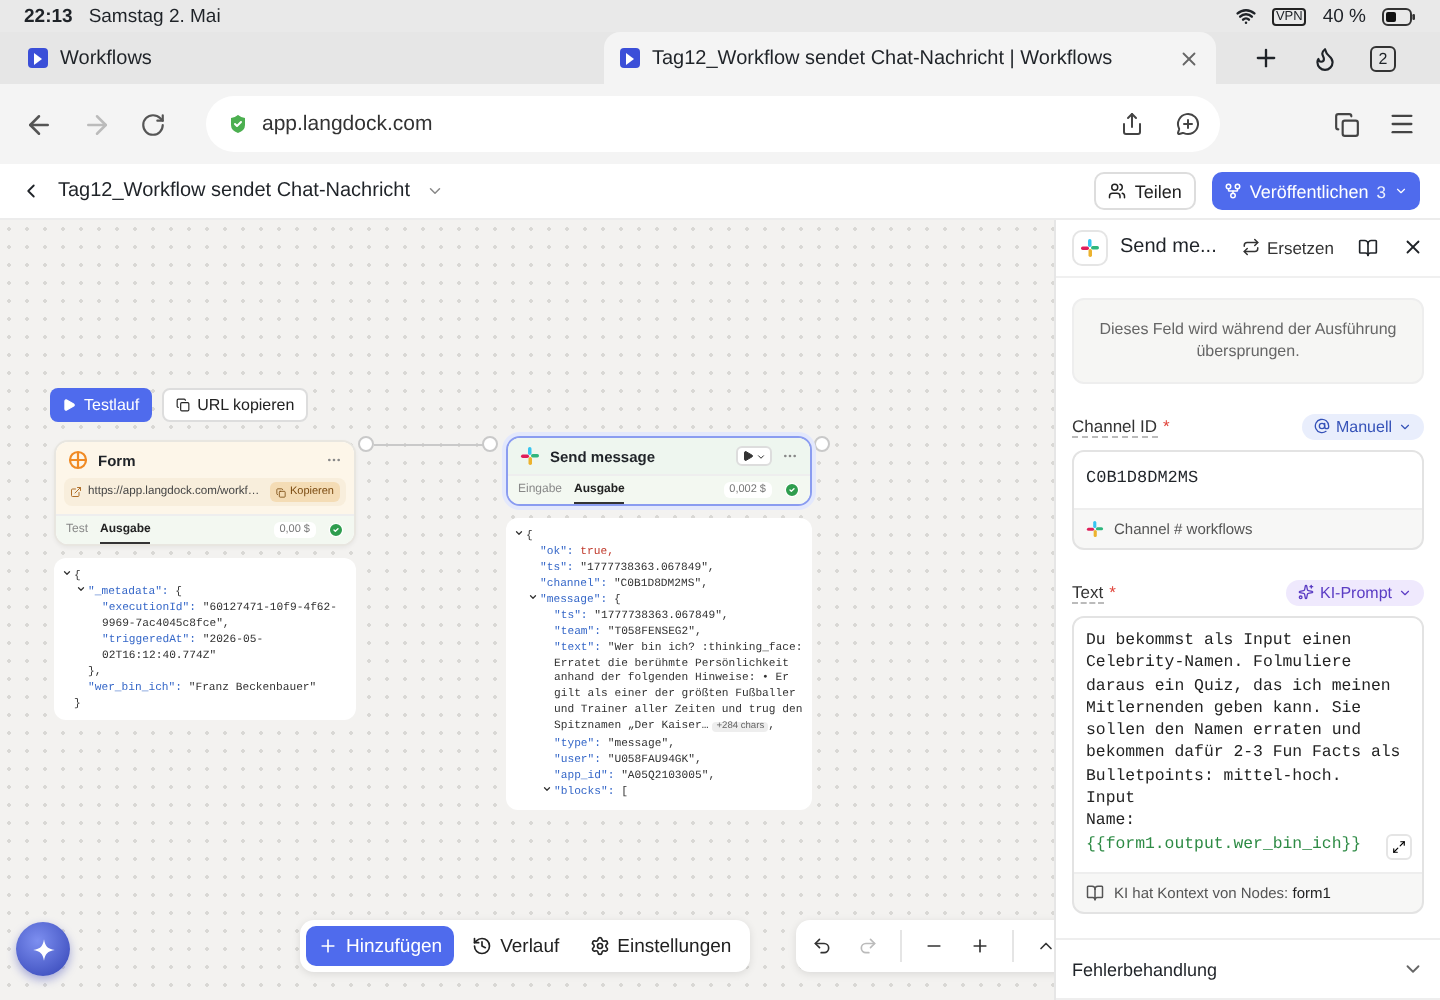 The width and height of the screenshot is (1440, 1000). Describe the element at coordinates (107, 58) in the screenshot. I see `tab-title: Workflows` at that location.